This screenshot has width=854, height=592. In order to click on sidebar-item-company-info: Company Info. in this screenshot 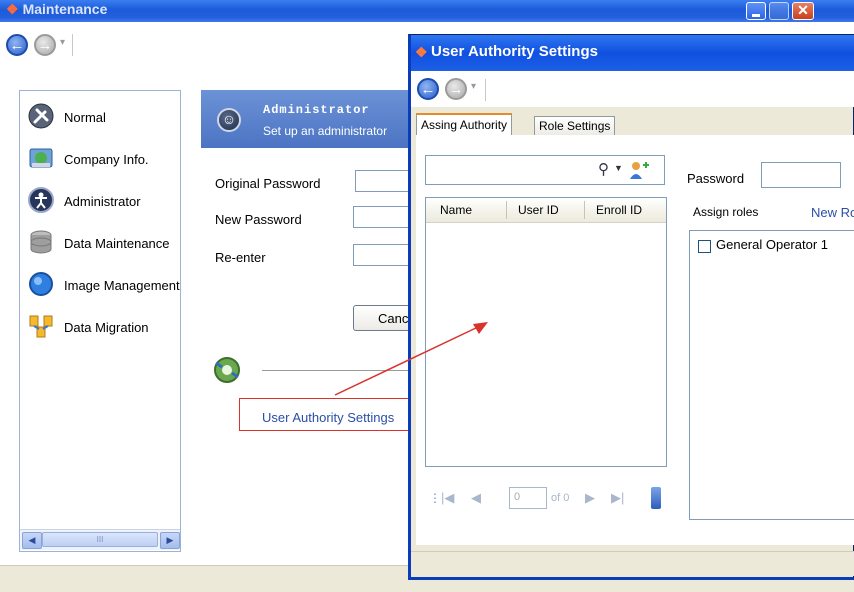, I will do `click(103, 160)`.